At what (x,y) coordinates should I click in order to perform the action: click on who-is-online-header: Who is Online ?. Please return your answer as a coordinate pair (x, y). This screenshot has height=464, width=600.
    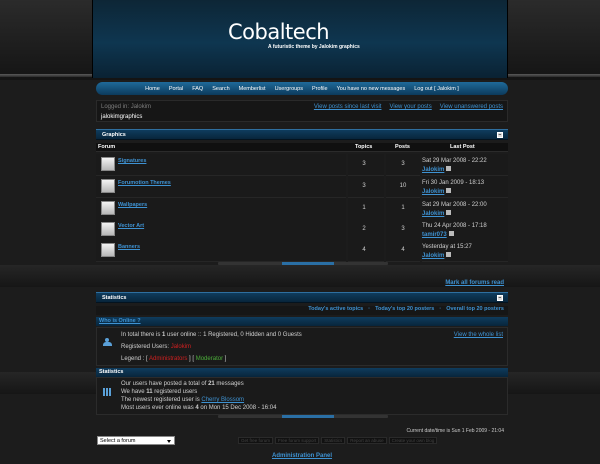
    Looking at the image, I should click on (302, 321).